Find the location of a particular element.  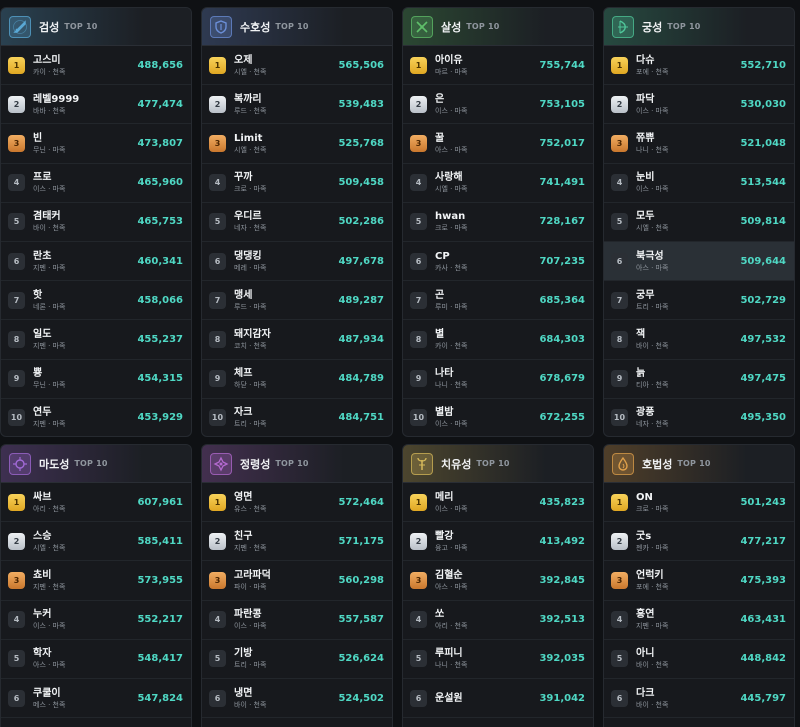

ranking-row: 1 싸브 아리 · 천족 607,961 is located at coordinates (96, 503).